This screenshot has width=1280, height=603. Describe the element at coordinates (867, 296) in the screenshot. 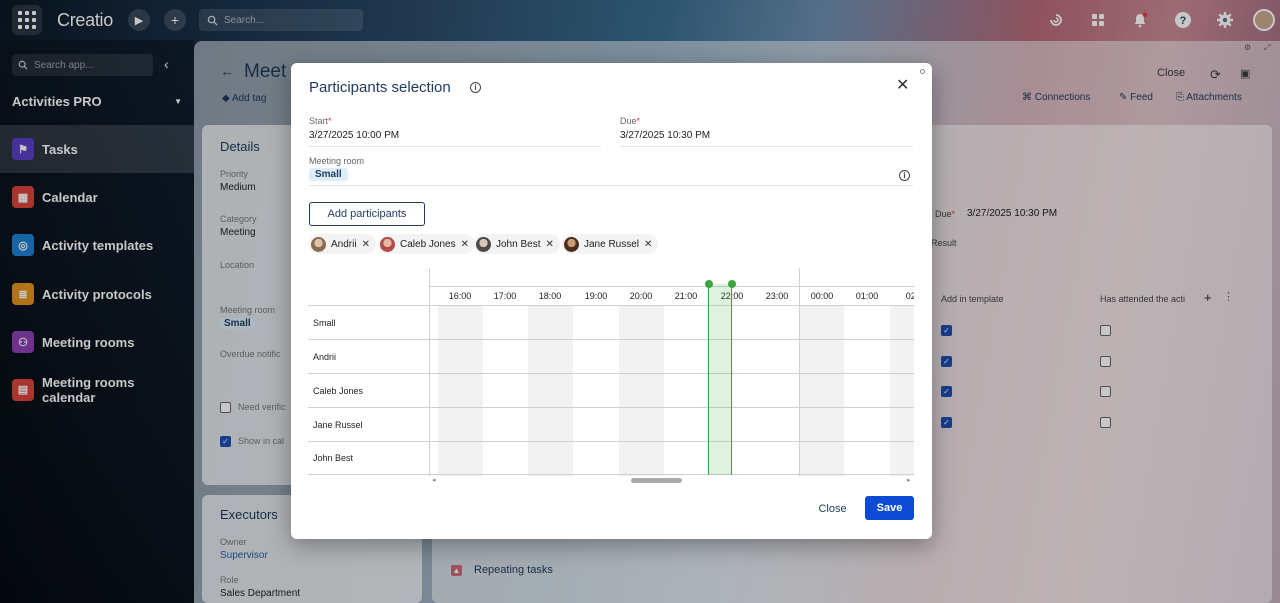

I see `hour-label: 01:00` at that location.